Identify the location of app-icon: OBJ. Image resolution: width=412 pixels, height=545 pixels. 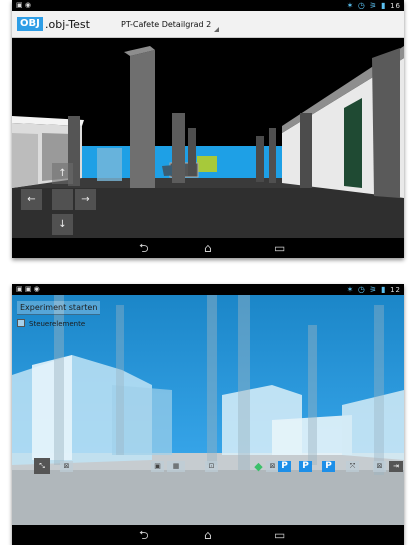
(30, 24).